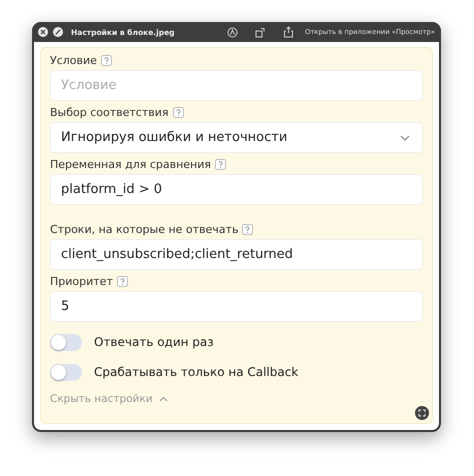 The height and width of the screenshot is (476, 474). I want to click on input-field: 5, so click(236, 306).